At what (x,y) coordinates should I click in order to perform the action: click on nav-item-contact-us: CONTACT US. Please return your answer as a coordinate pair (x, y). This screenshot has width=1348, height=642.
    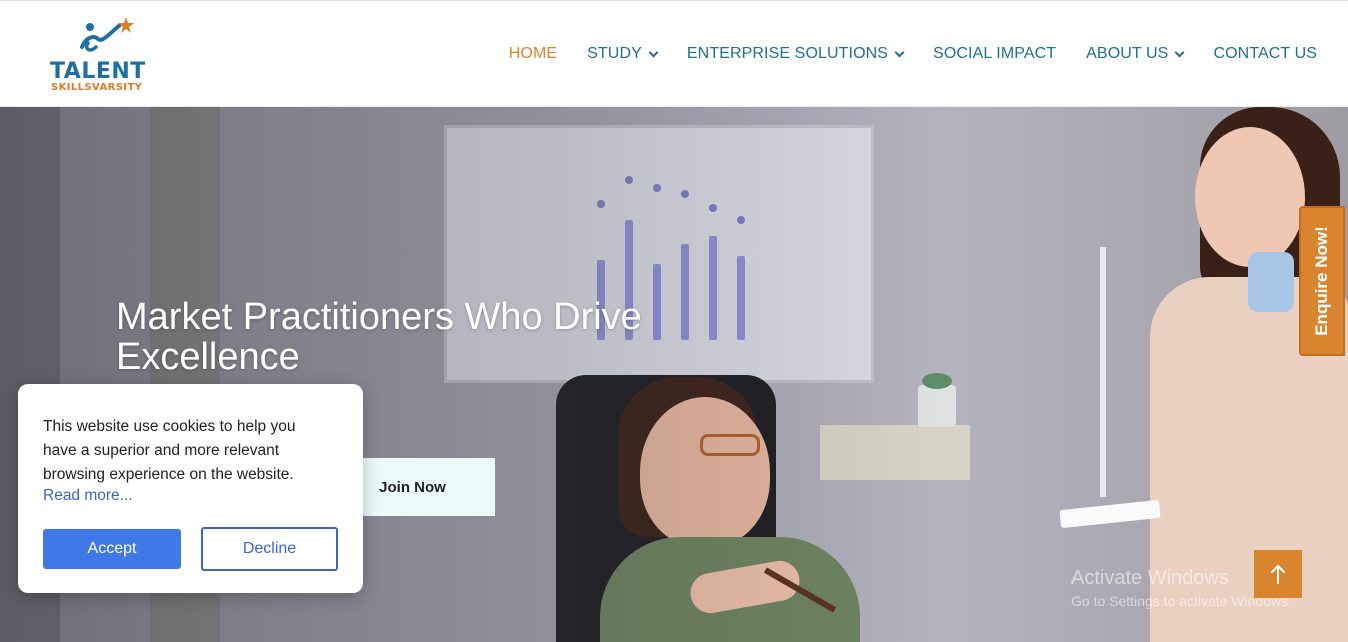
    Looking at the image, I should click on (1265, 54).